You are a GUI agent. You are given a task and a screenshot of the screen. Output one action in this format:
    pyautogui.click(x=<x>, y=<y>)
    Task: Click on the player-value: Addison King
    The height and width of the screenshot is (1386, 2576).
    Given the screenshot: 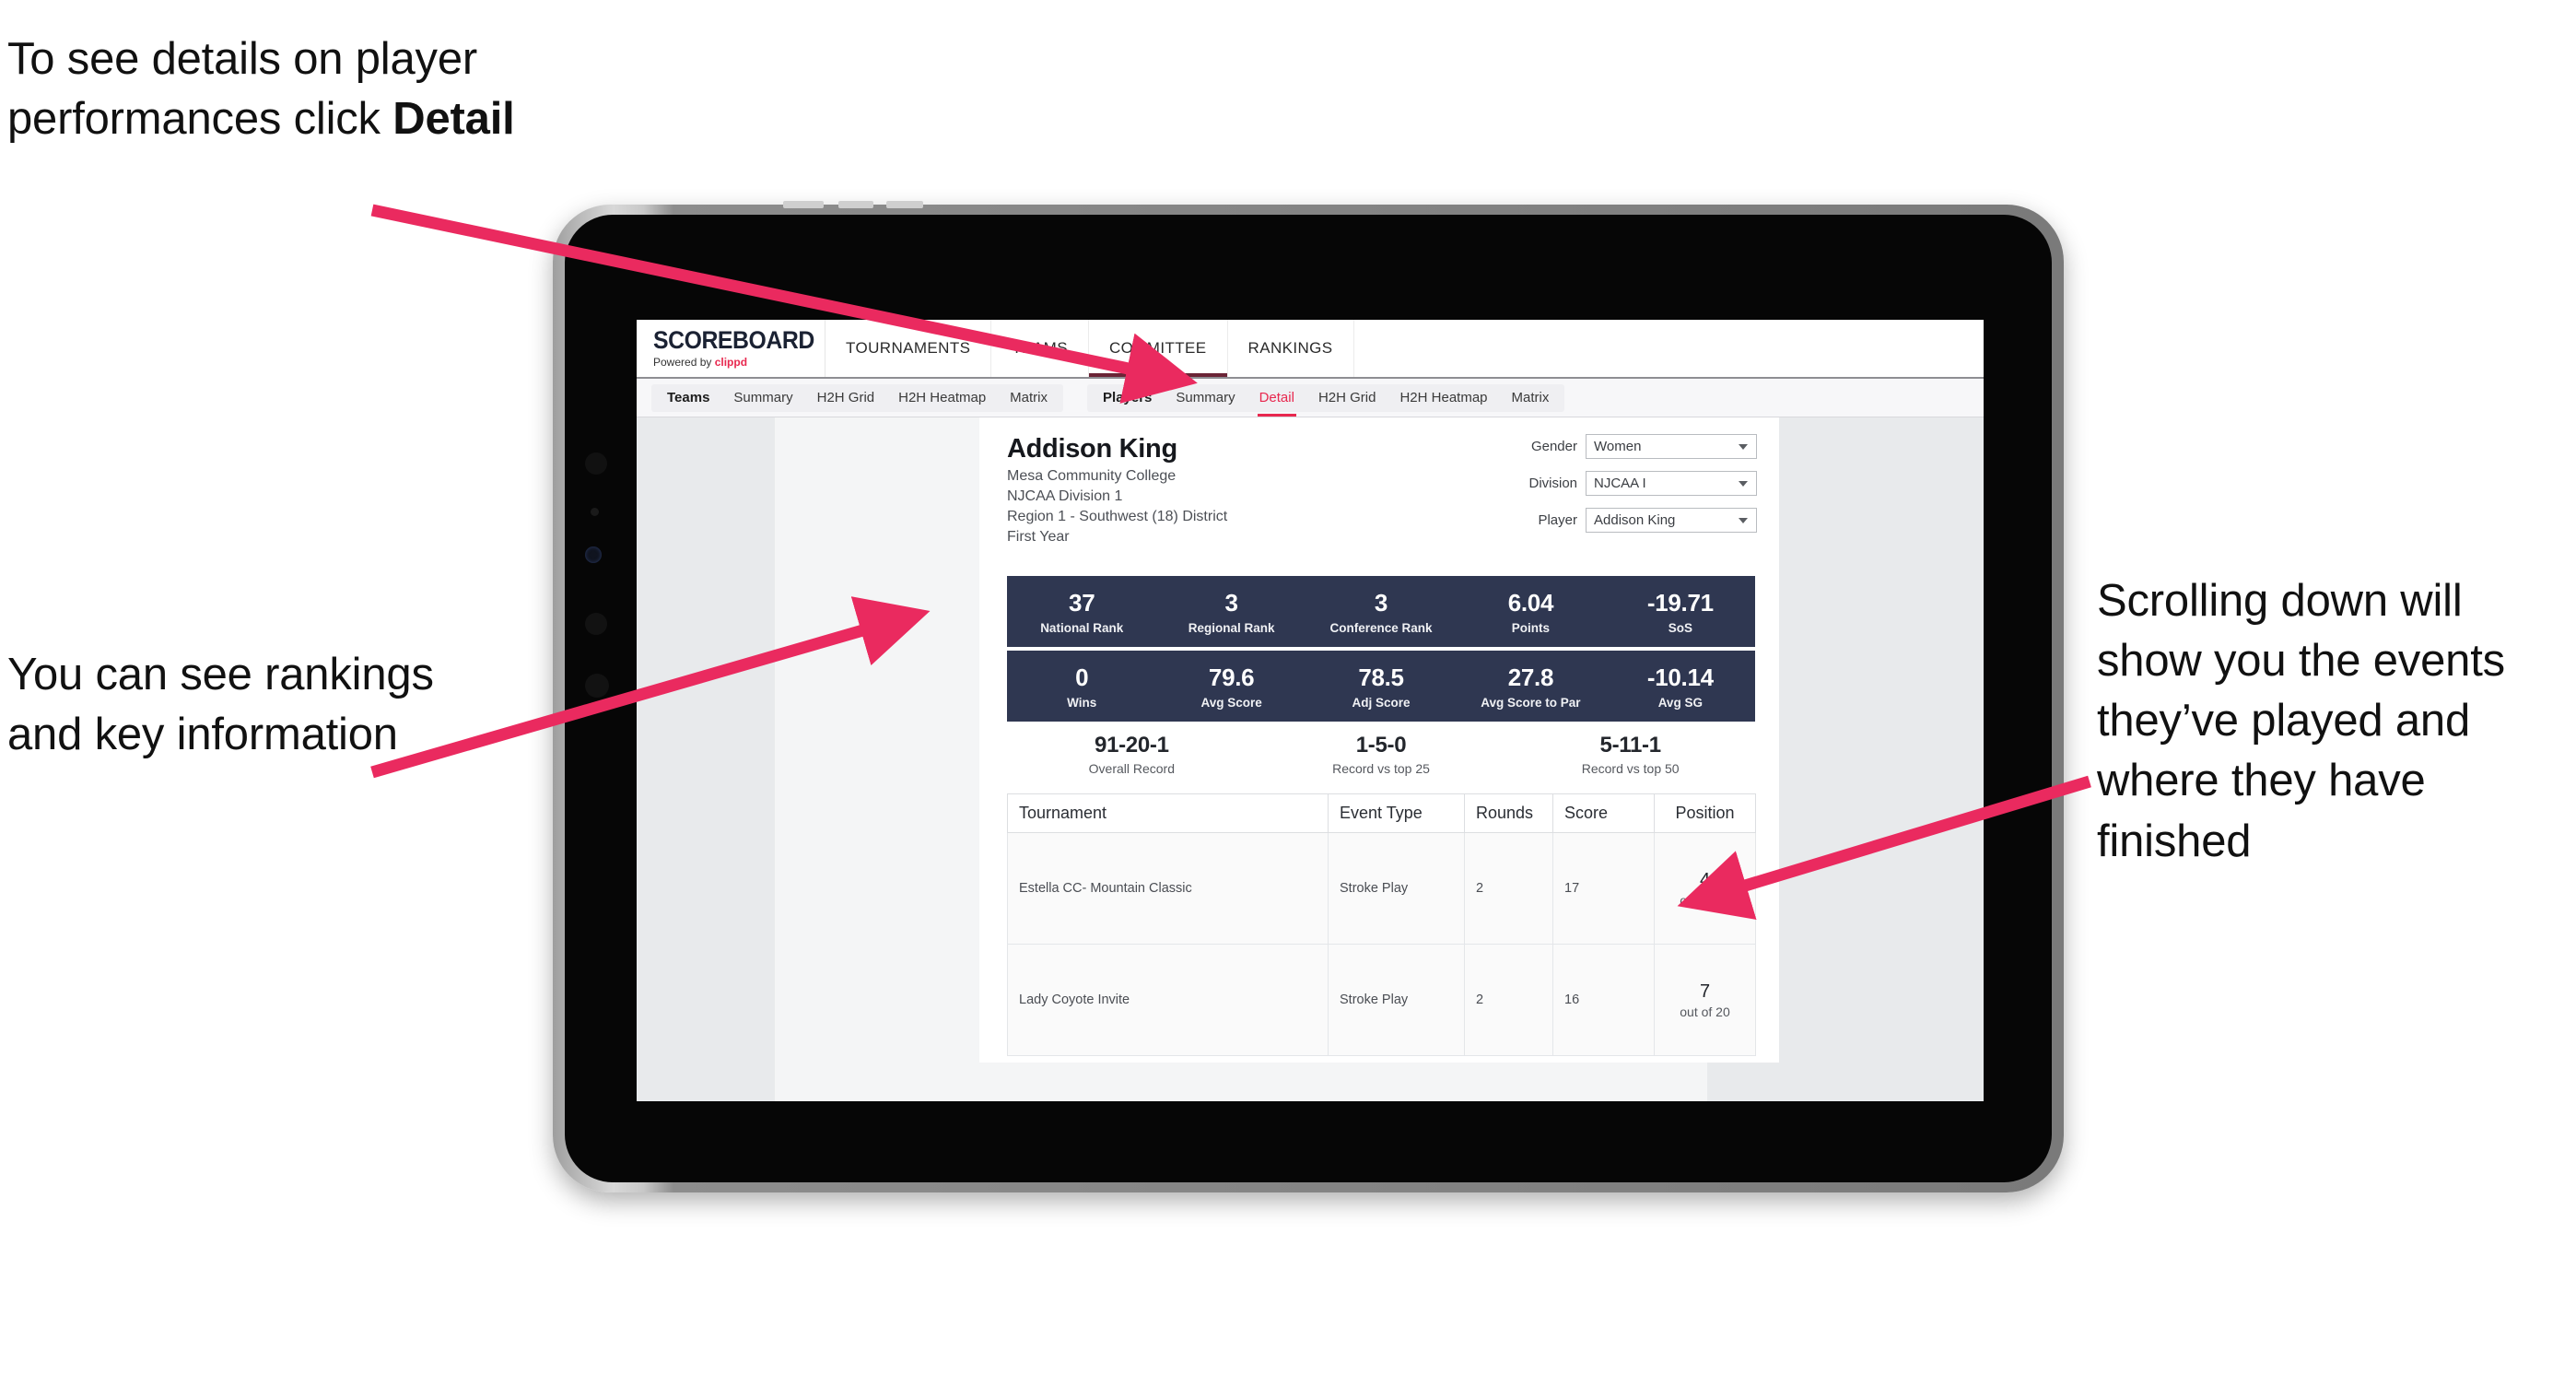 What is the action you would take?
    pyautogui.click(x=1635, y=520)
    